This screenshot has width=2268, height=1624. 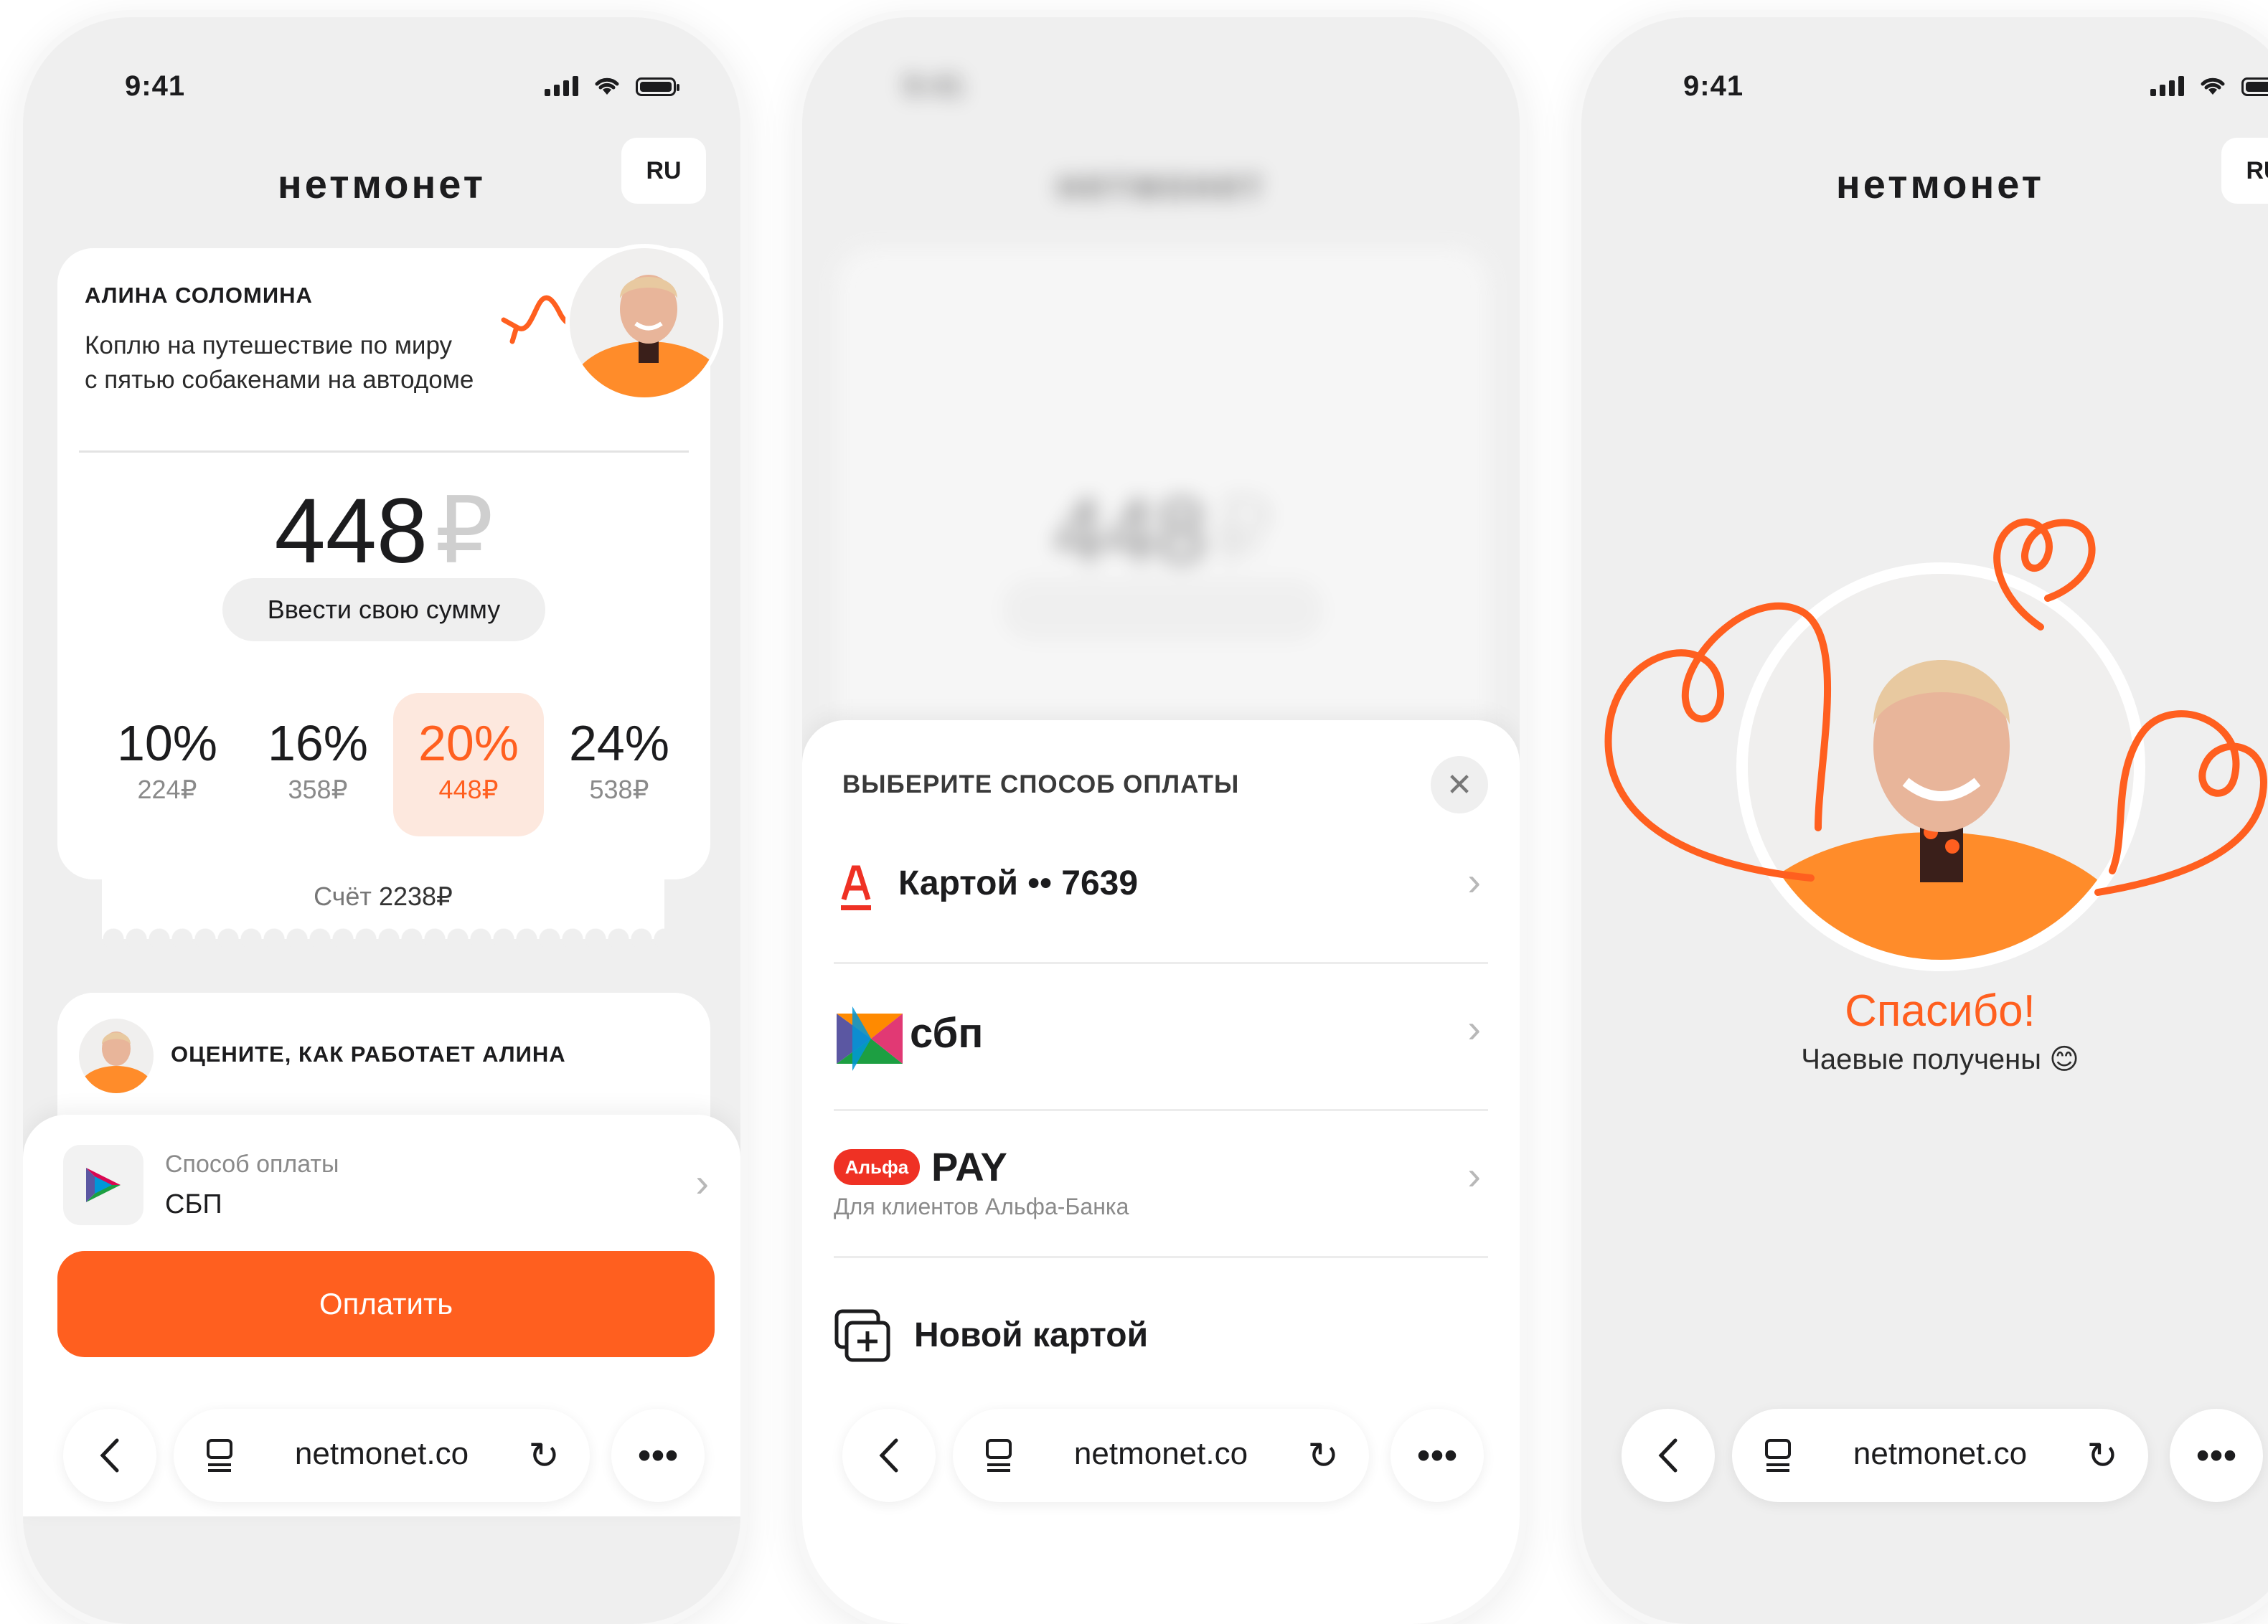 I want to click on bill-receipt: Счёт 2238₽, so click(x=383, y=905).